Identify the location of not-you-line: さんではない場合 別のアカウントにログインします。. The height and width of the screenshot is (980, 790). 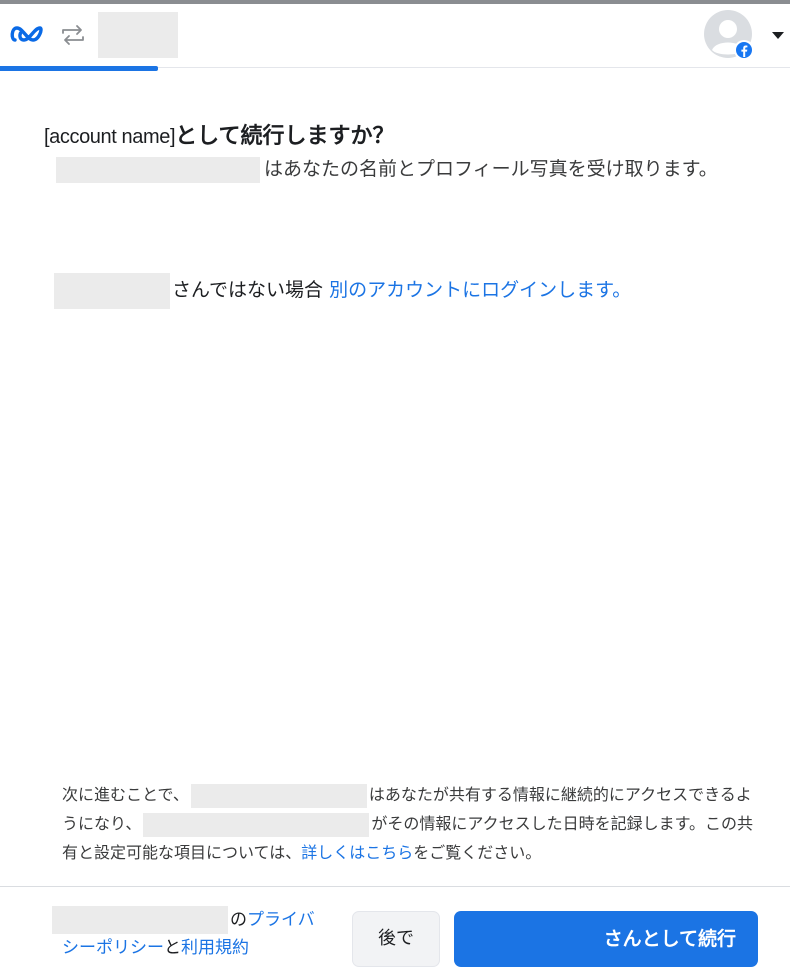
(342, 290).